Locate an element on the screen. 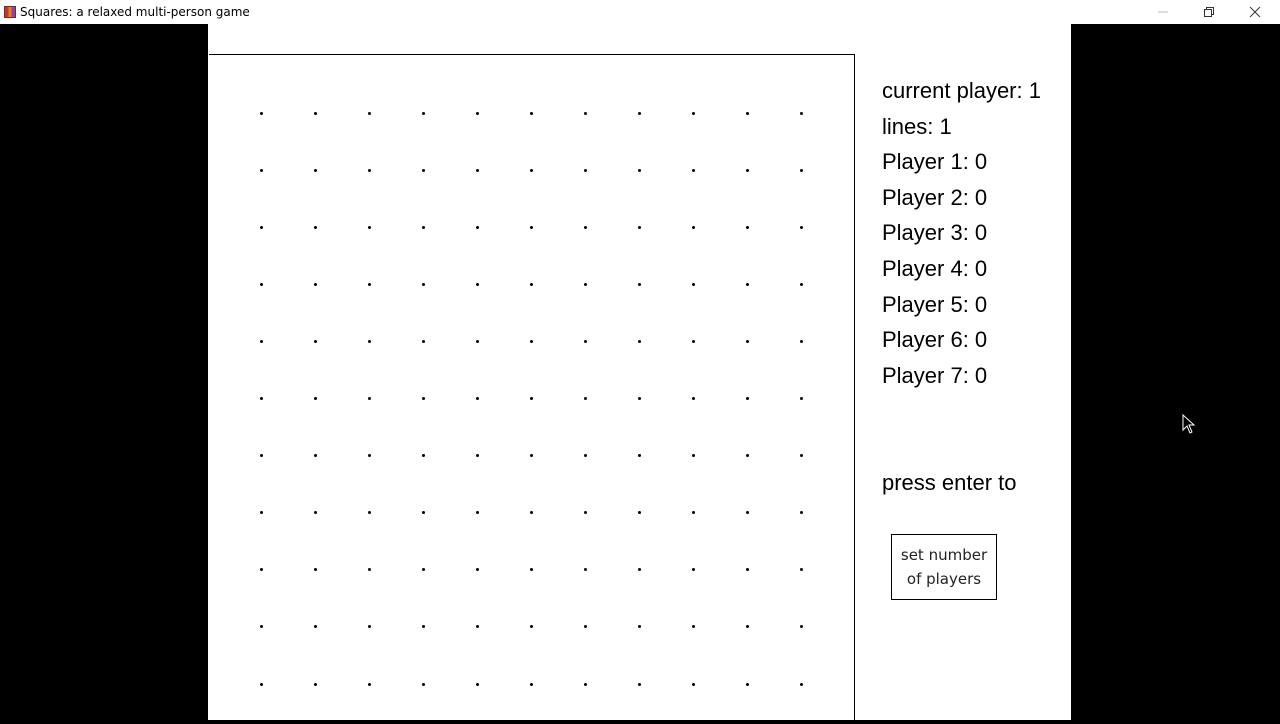 The image size is (1280, 724). close-button is located at coordinates (1255, 12).